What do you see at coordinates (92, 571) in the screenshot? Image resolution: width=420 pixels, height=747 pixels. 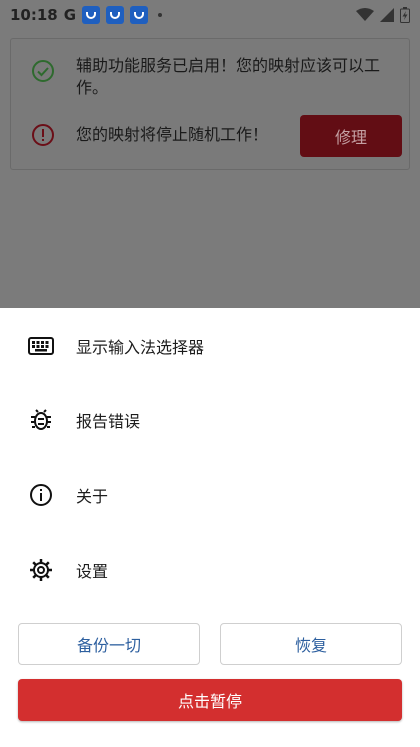 I see `menu-item-label: 设置` at bounding box center [92, 571].